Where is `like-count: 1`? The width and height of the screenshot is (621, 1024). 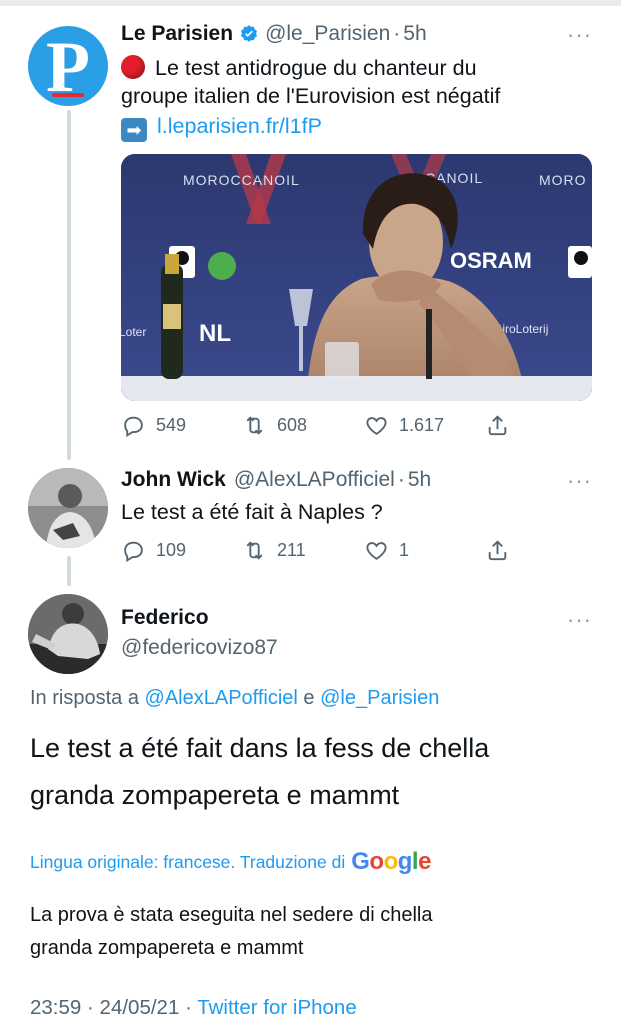 like-count: 1 is located at coordinates (404, 550).